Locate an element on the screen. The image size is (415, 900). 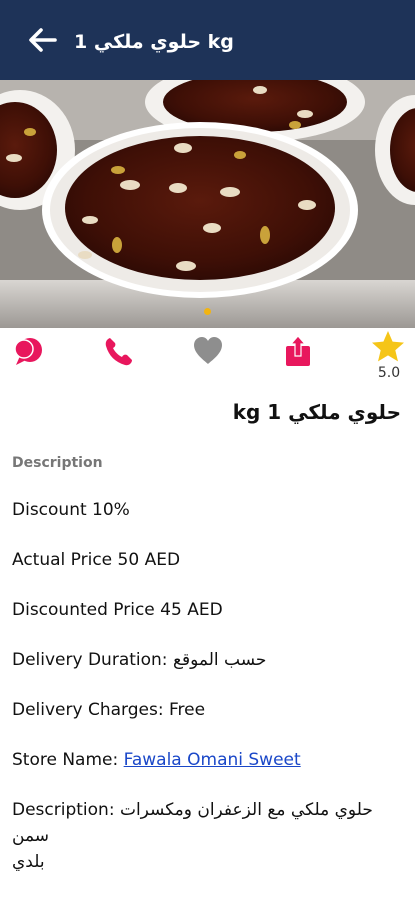
action-bar is located at coordinates (207, 358).